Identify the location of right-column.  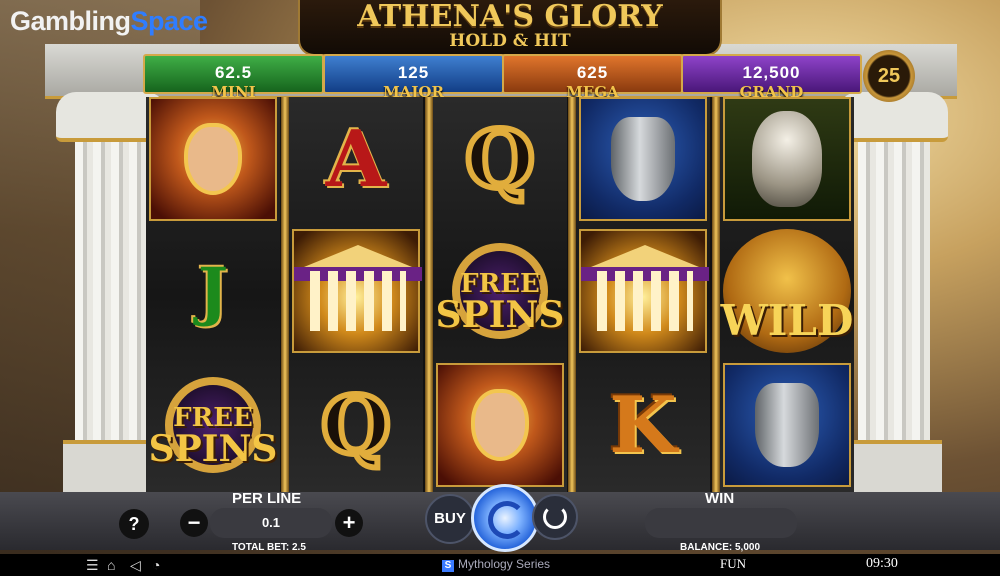
(894, 295).